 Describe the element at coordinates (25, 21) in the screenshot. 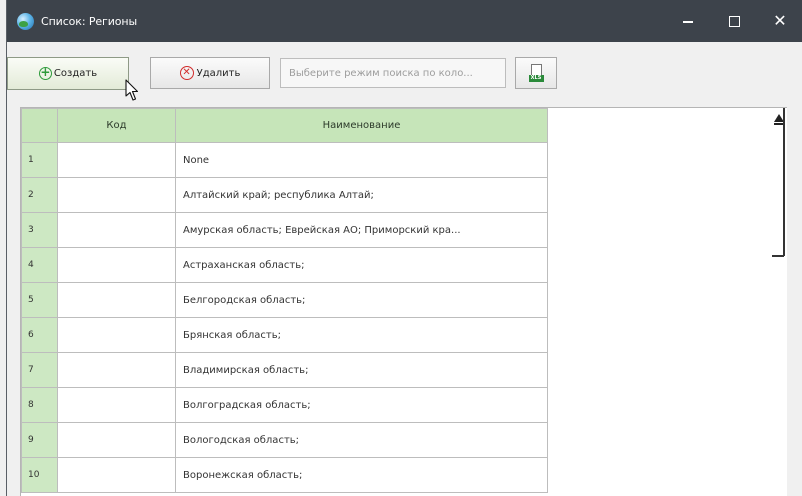

I see `app-globe-icon` at that location.